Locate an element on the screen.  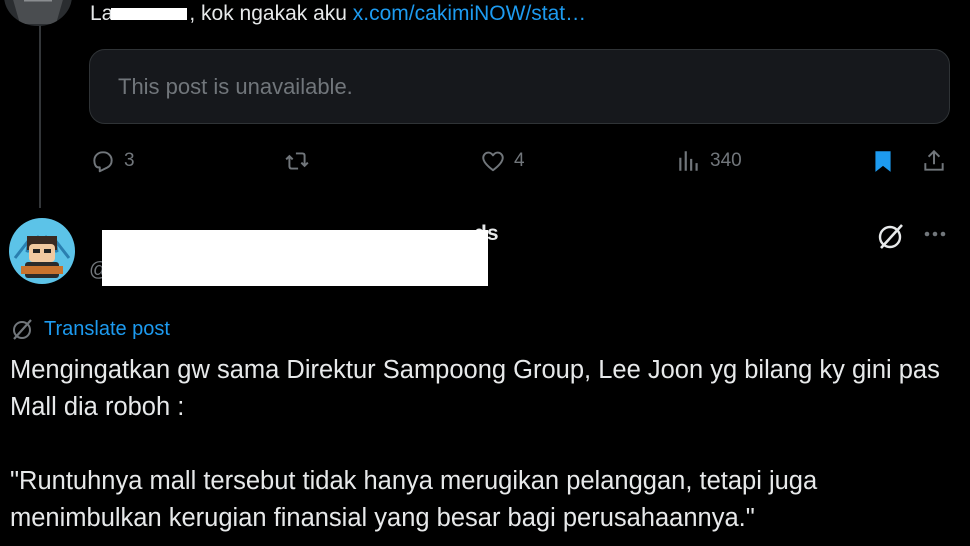
reply-button: 3 is located at coordinates (112, 161).